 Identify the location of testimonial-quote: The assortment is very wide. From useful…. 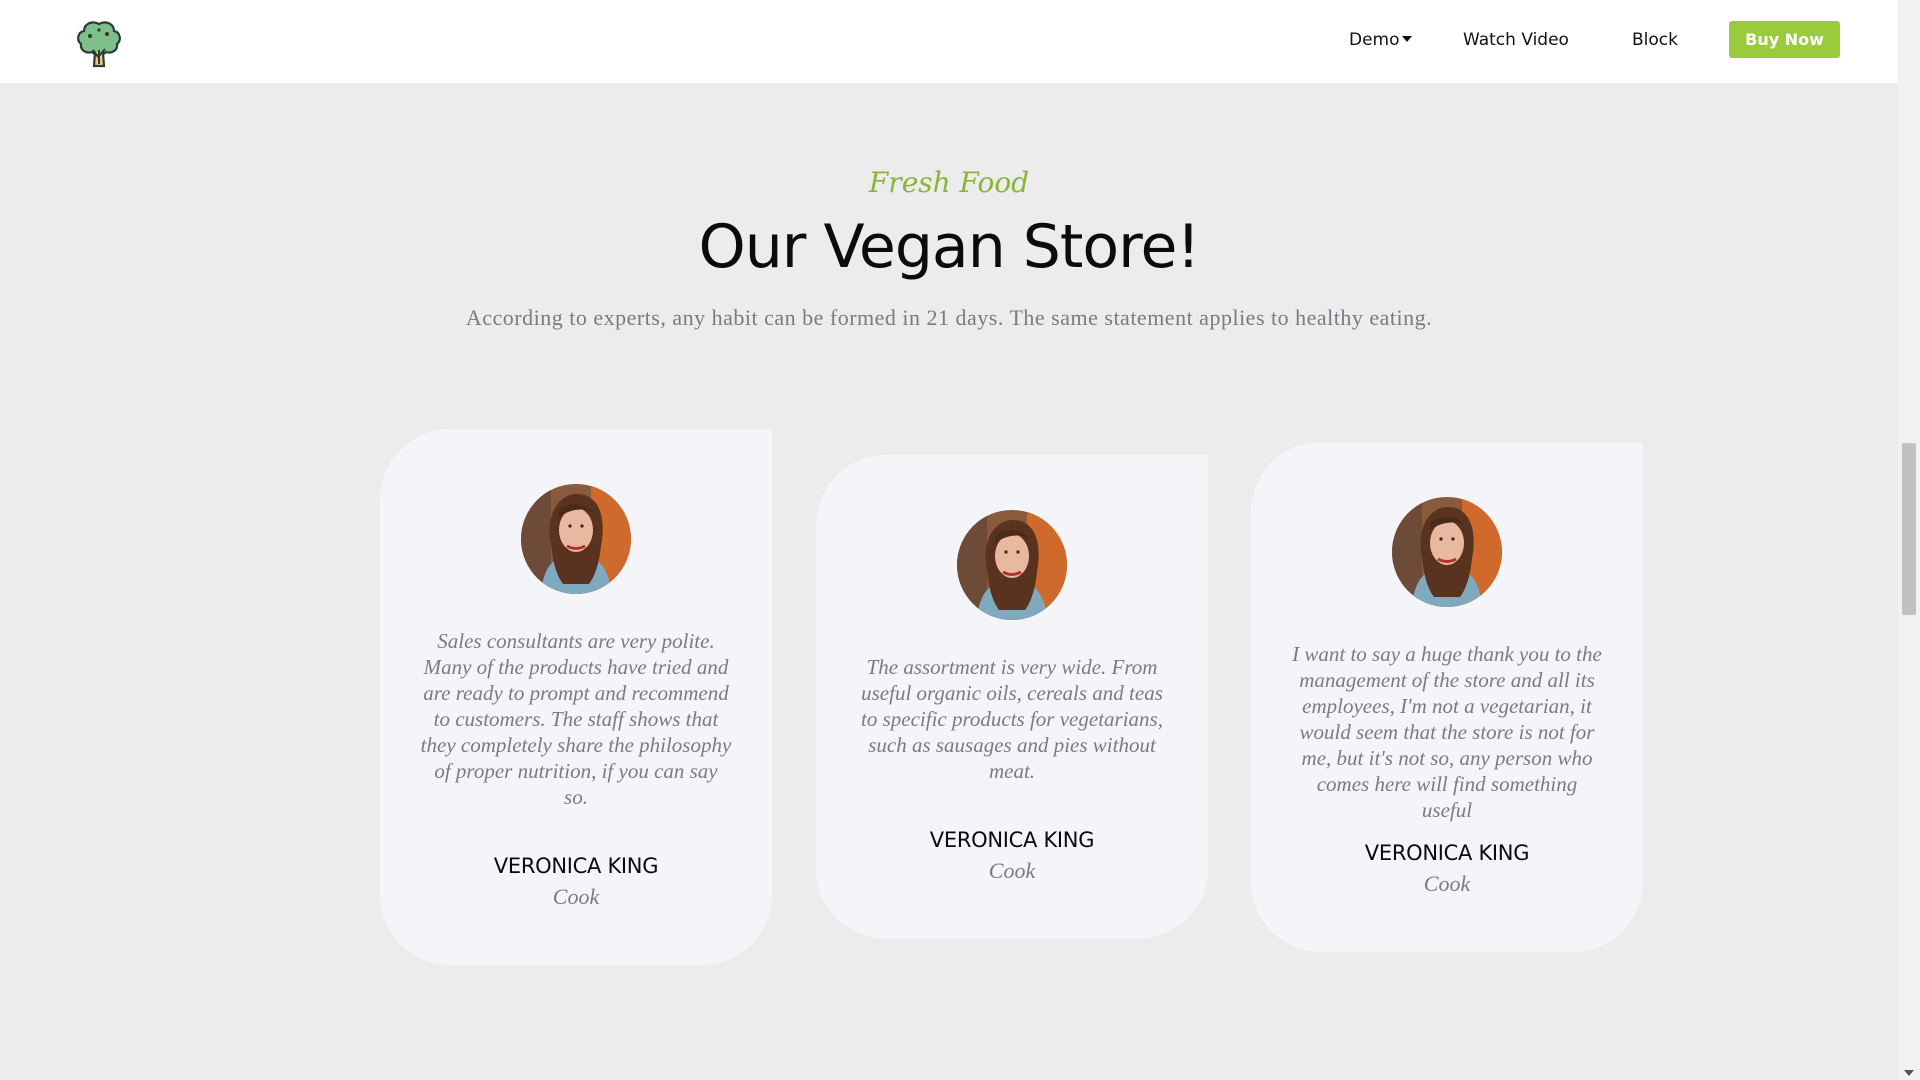
(1012, 719).